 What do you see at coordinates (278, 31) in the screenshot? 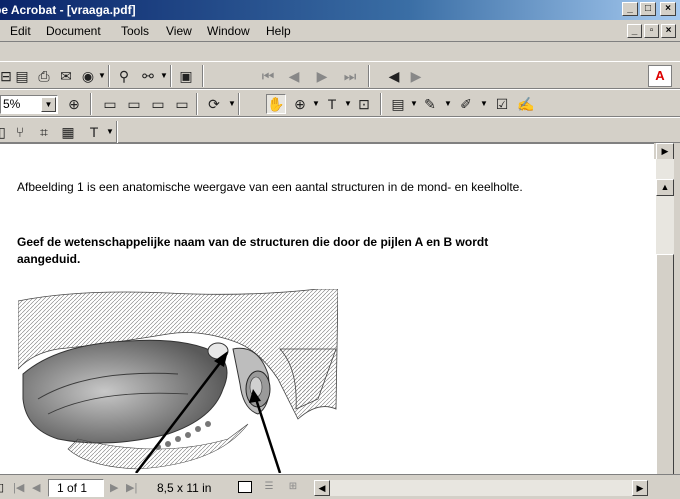
I see `menu-help: Help` at bounding box center [278, 31].